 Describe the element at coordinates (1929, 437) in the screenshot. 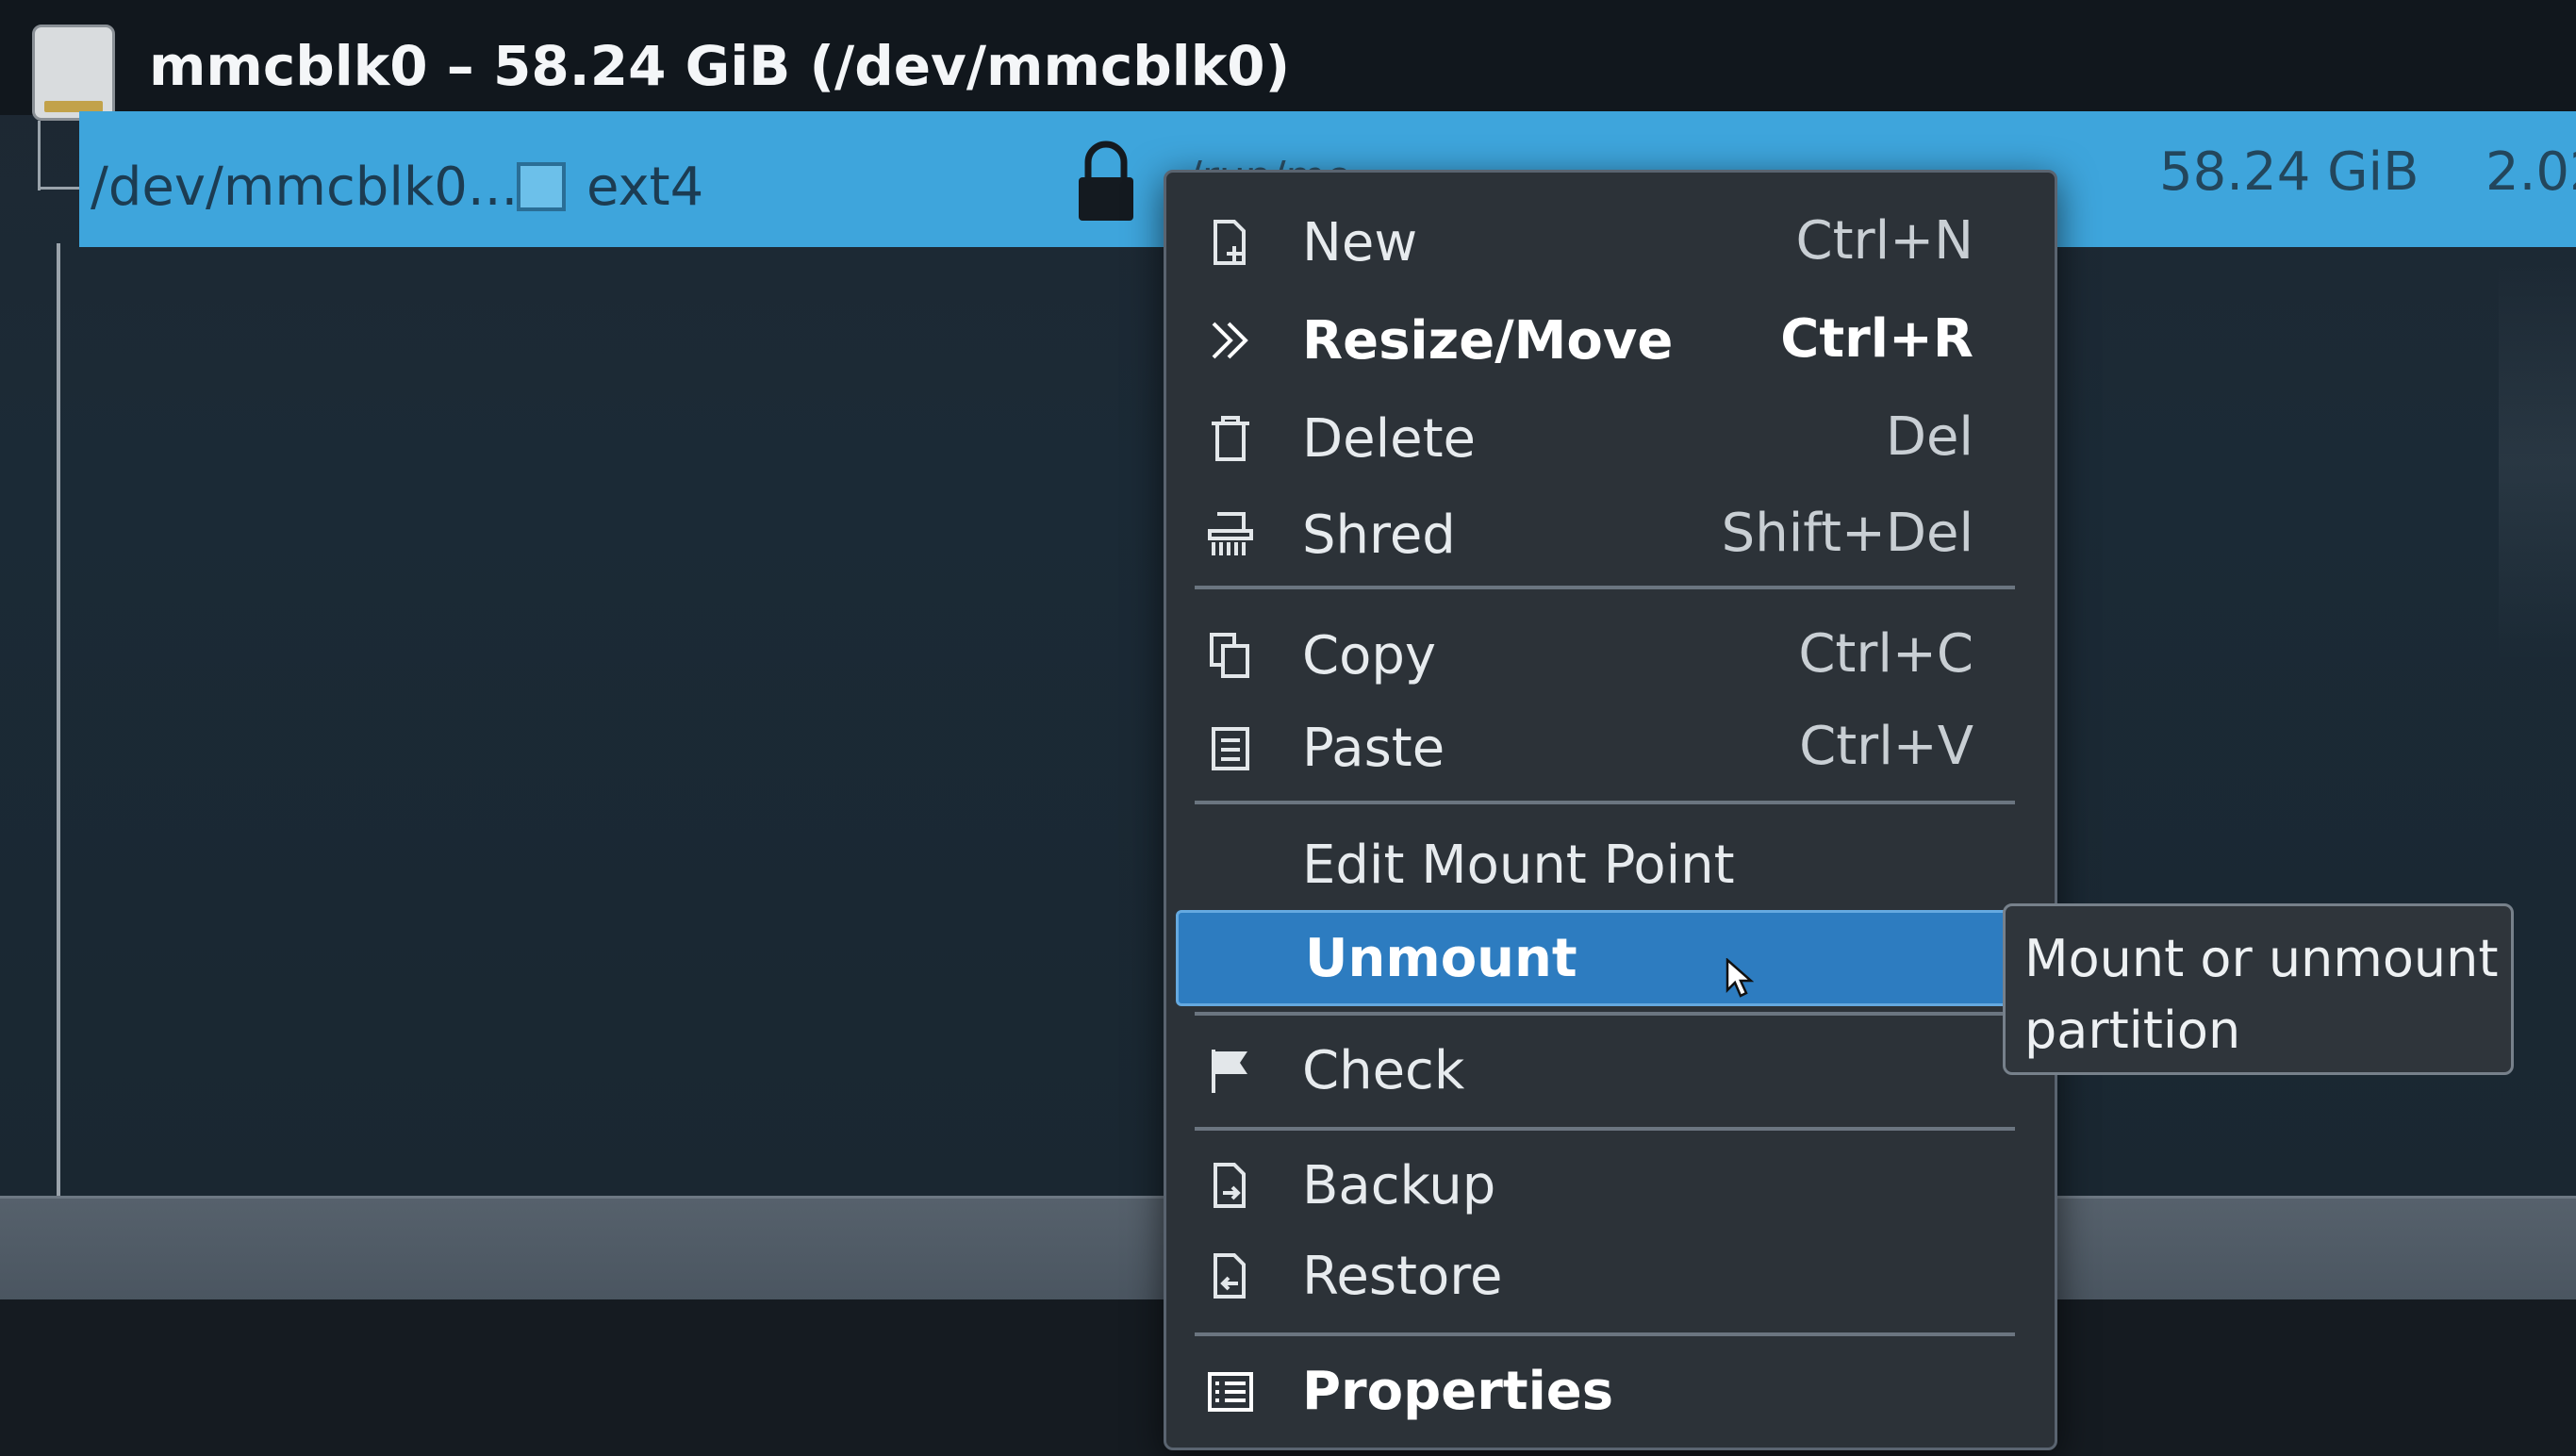

I see `menu-item-shortcut: Del` at that location.